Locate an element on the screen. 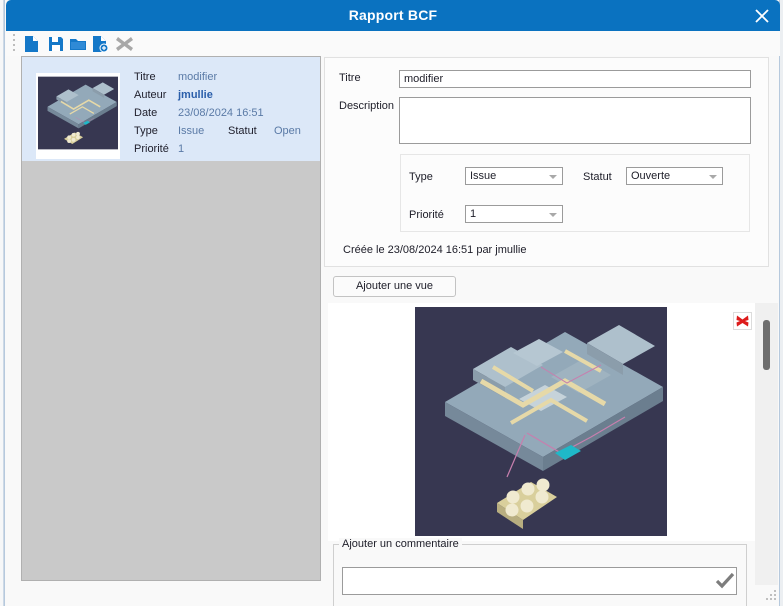 Image resolution: width=783 pixels, height=606 pixels. field-value: 1 is located at coordinates (181, 149).